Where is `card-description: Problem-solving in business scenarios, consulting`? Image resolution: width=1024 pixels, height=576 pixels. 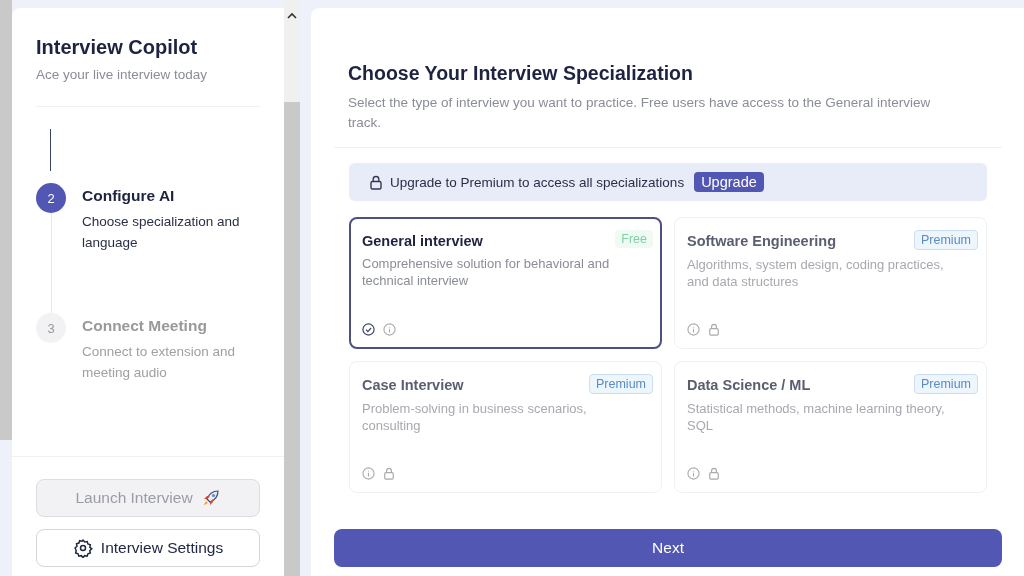 card-description: Problem-solving in business scenarios, consulting is located at coordinates (475, 417).